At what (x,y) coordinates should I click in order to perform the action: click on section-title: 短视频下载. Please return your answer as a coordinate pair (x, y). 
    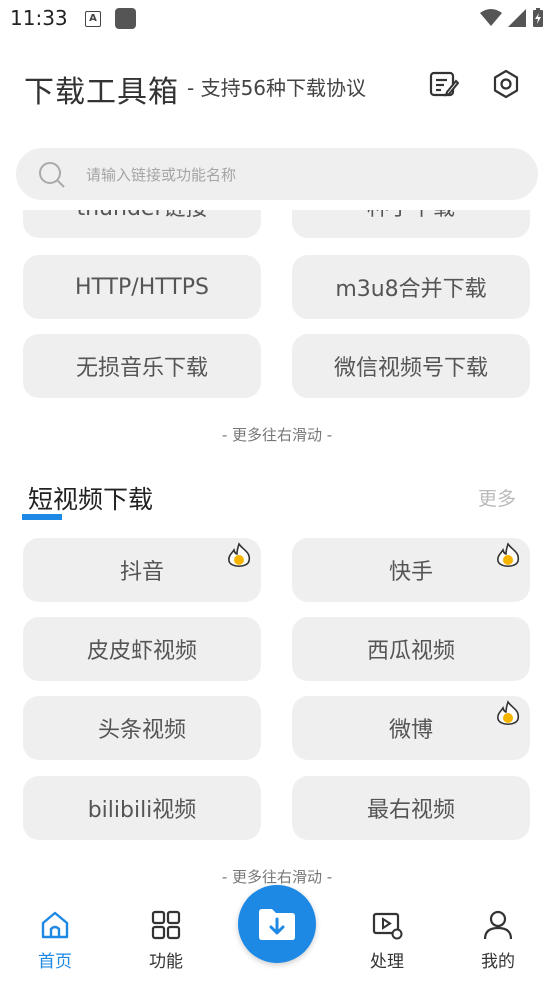
    Looking at the image, I should click on (87, 500).